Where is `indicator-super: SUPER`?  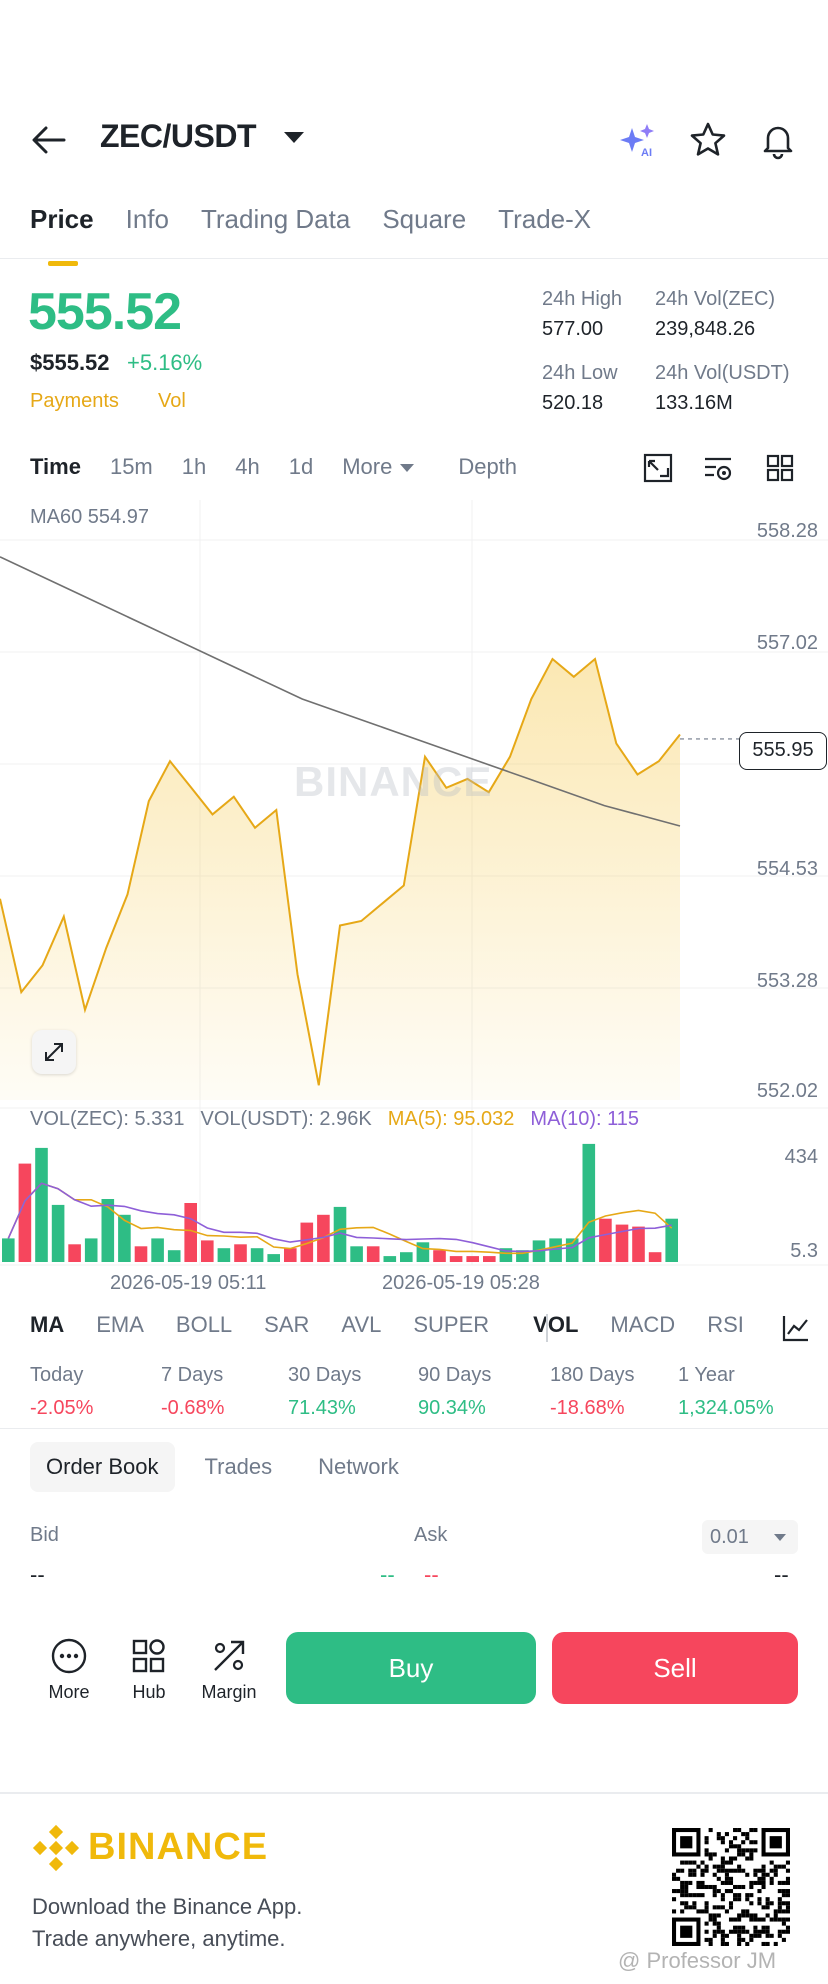 indicator-super: SUPER is located at coordinates (451, 1325).